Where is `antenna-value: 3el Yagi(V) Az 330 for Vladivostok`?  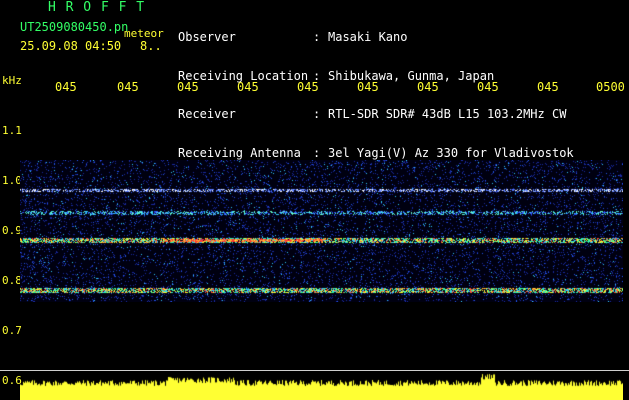
antenna-value: 3el Yagi(V) Az 330 for Vladivostok is located at coordinates (451, 152).